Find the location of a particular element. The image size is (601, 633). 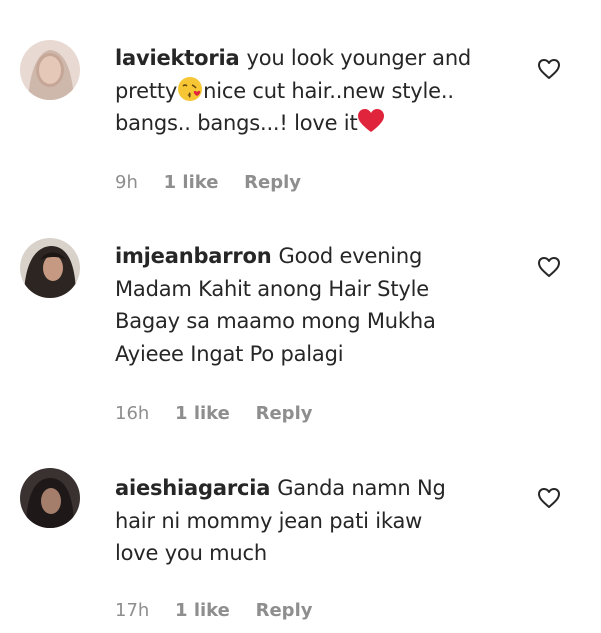

comment-time: 17h is located at coordinates (132, 610).